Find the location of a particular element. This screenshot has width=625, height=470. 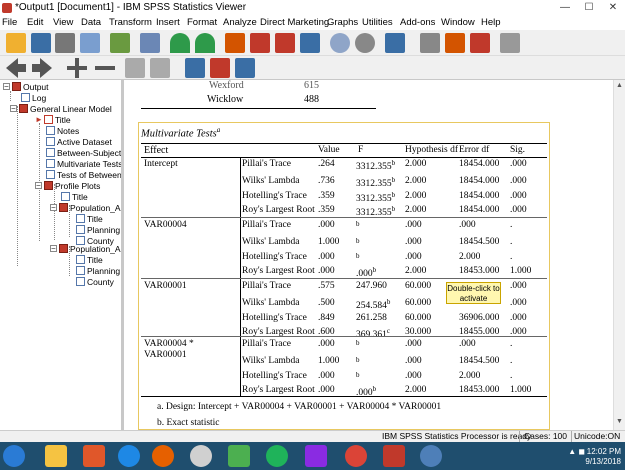

menu-help: Help is located at coordinates (491, 22).